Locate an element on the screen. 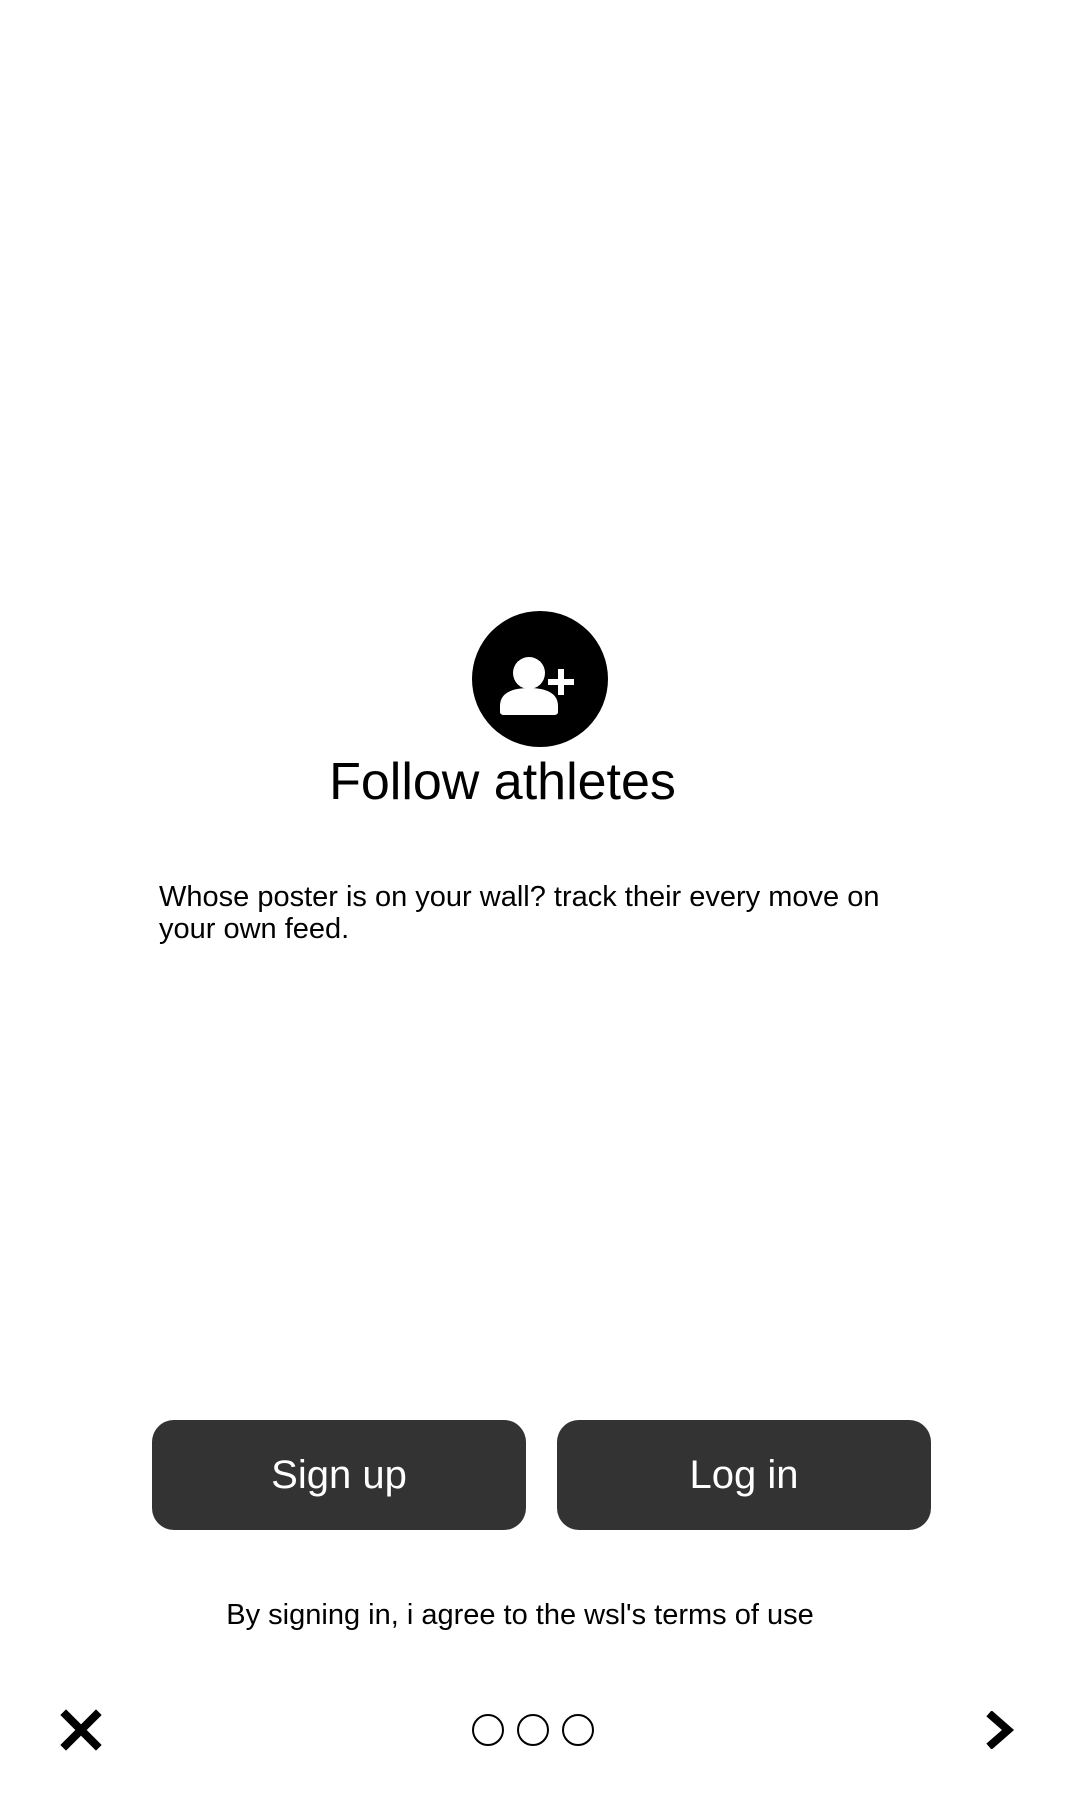 This screenshot has height=1800, width=1080. person-add-icon is located at coordinates (540, 679).